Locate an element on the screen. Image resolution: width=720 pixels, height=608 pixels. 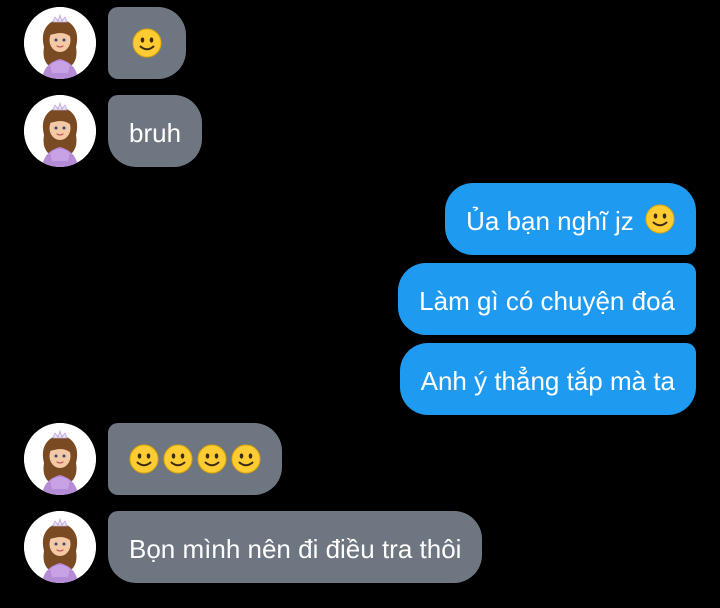
message-text: bruh is located at coordinates (155, 133).